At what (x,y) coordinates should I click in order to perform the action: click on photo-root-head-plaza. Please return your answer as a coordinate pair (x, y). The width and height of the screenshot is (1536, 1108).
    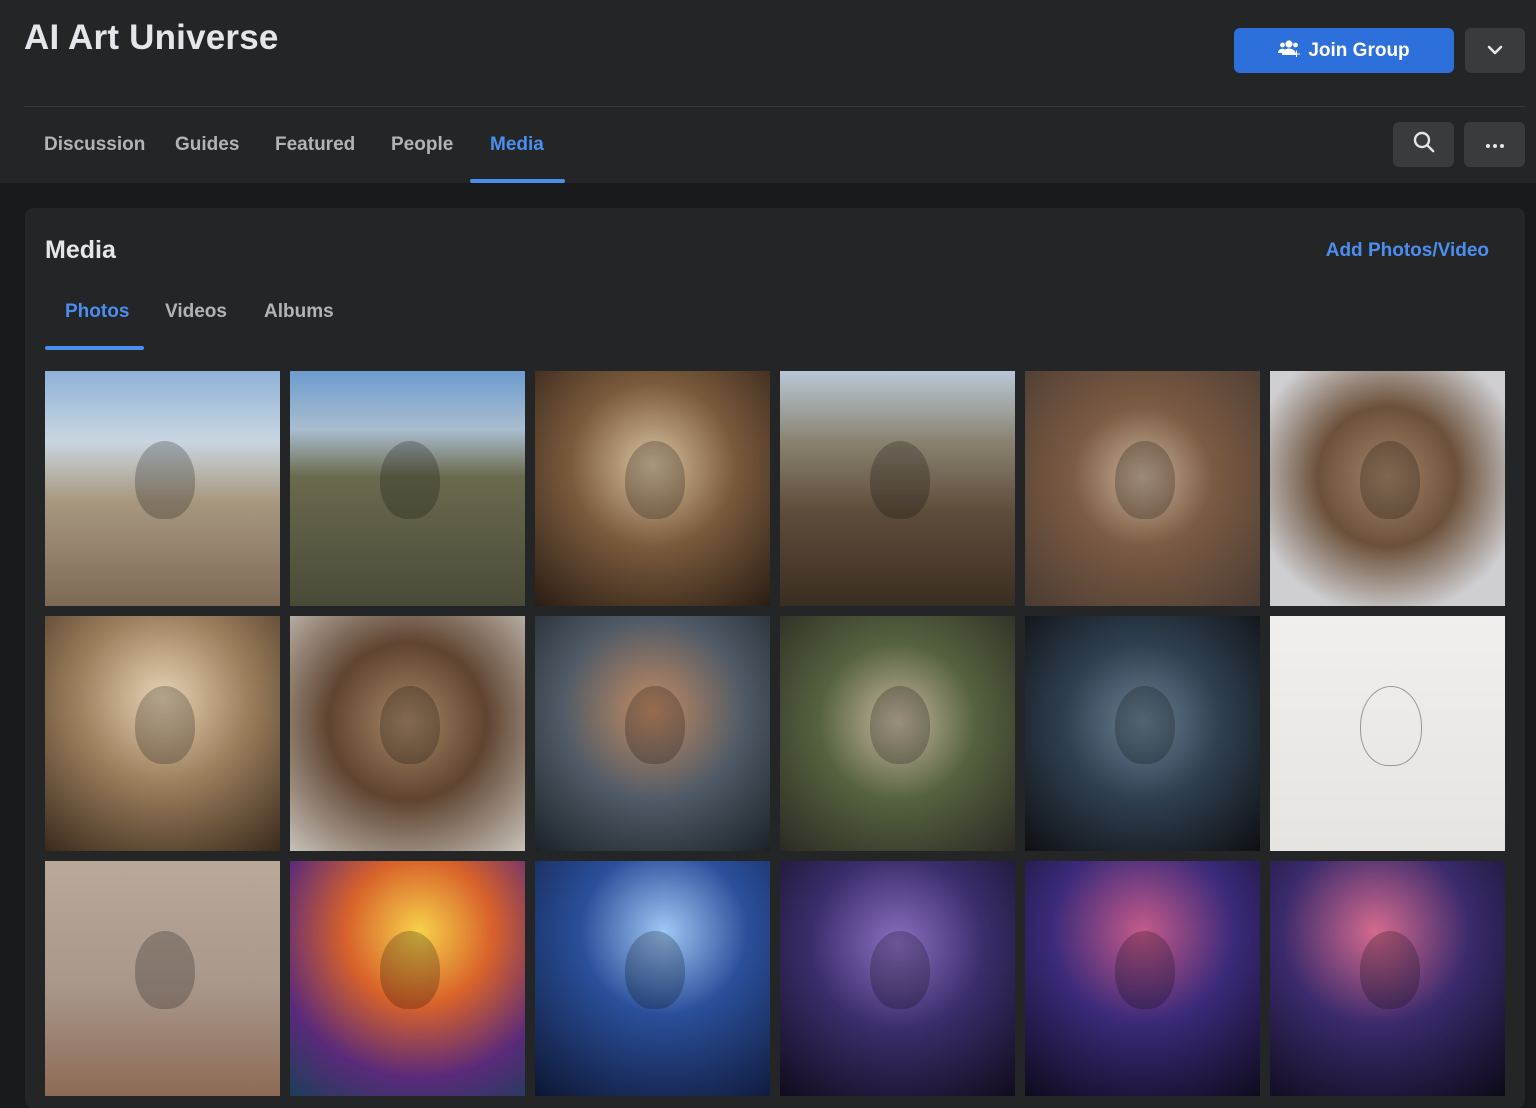
    Looking at the image, I should click on (1387, 488).